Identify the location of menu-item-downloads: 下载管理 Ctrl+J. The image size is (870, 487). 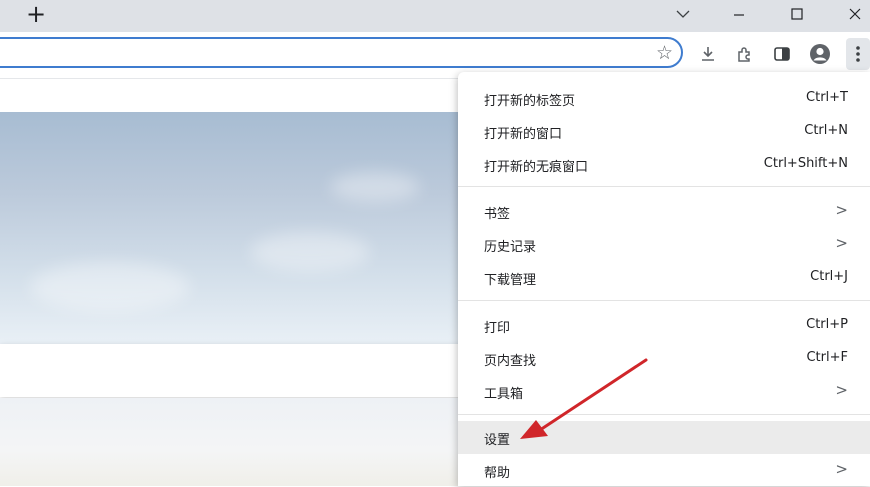
(664, 277).